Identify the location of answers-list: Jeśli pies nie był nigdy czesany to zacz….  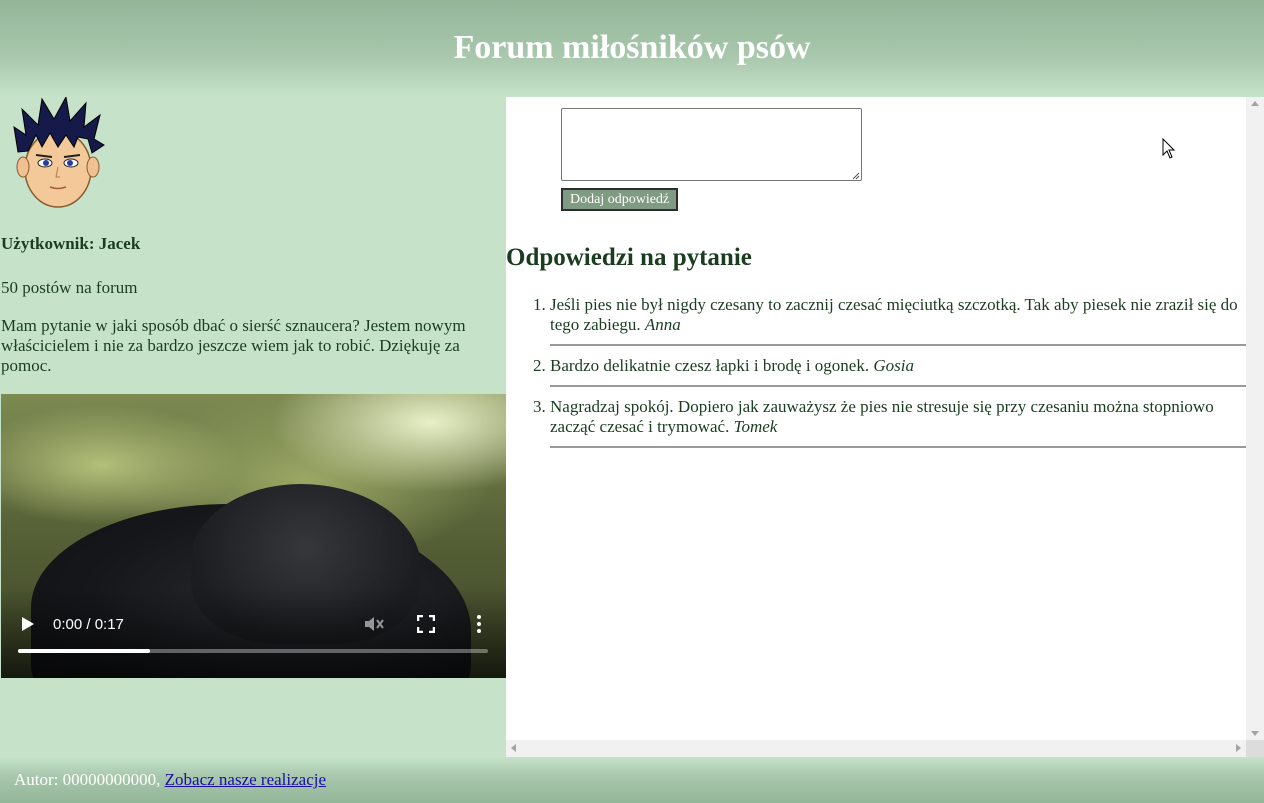
(876, 376).